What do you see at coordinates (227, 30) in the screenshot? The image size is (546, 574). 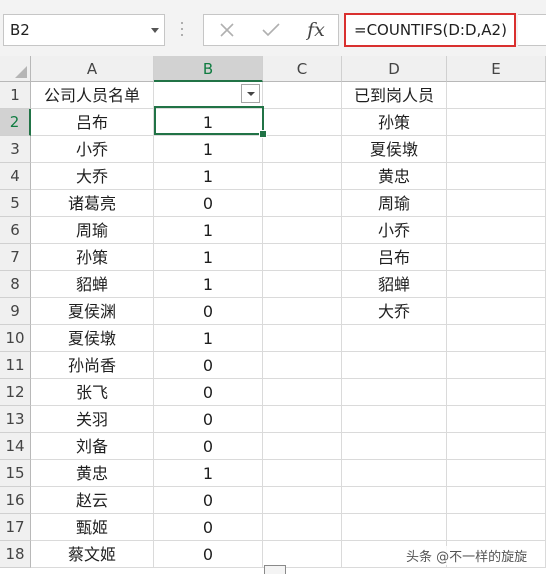 I see `cancel-button` at bounding box center [227, 30].